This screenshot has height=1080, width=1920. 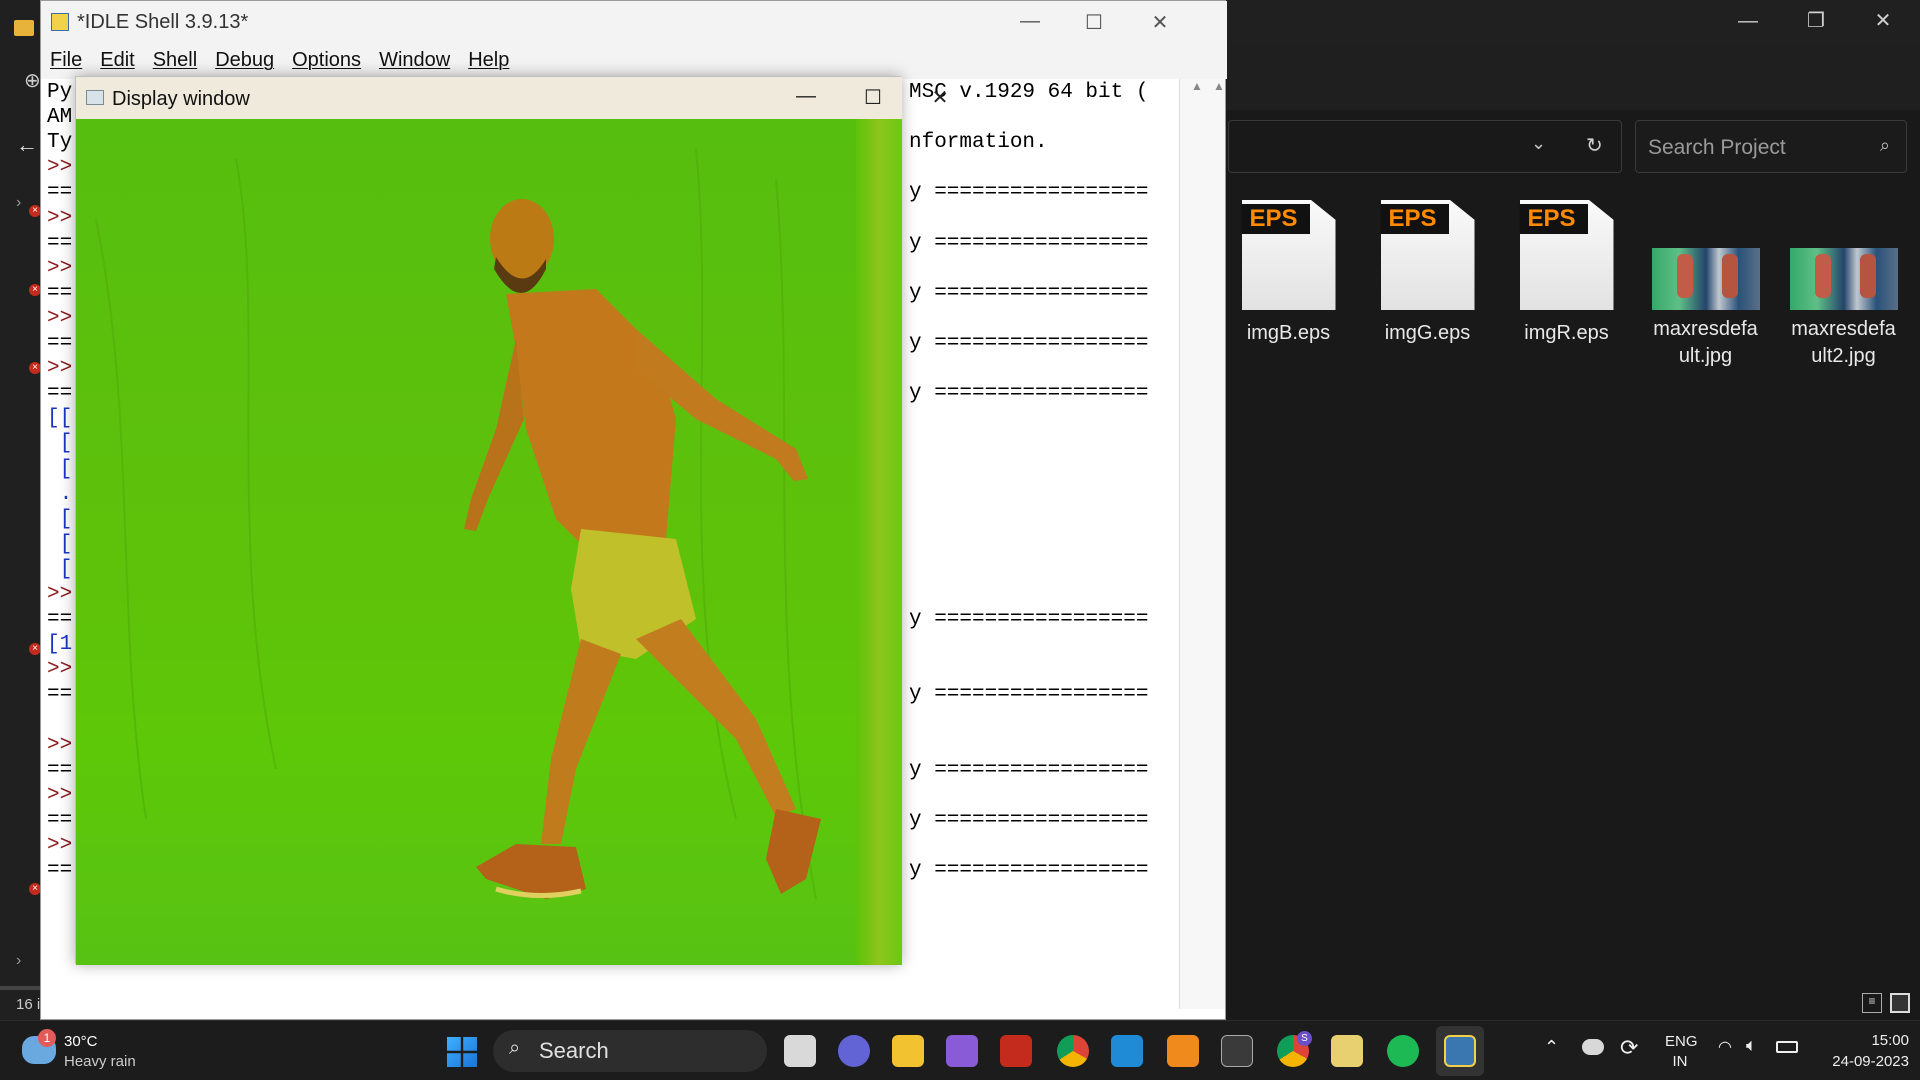 What do you see at coordinates (60, 419) in the screenshot?
I see `shell-line-left: [[` at bounding box center [60, 419].